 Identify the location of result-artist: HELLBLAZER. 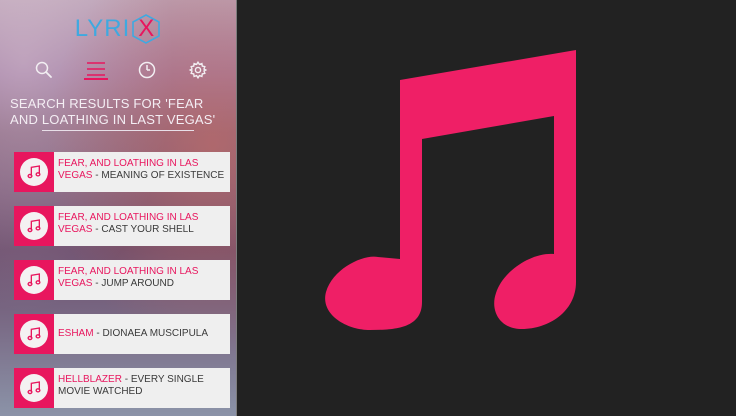
(90, 379).